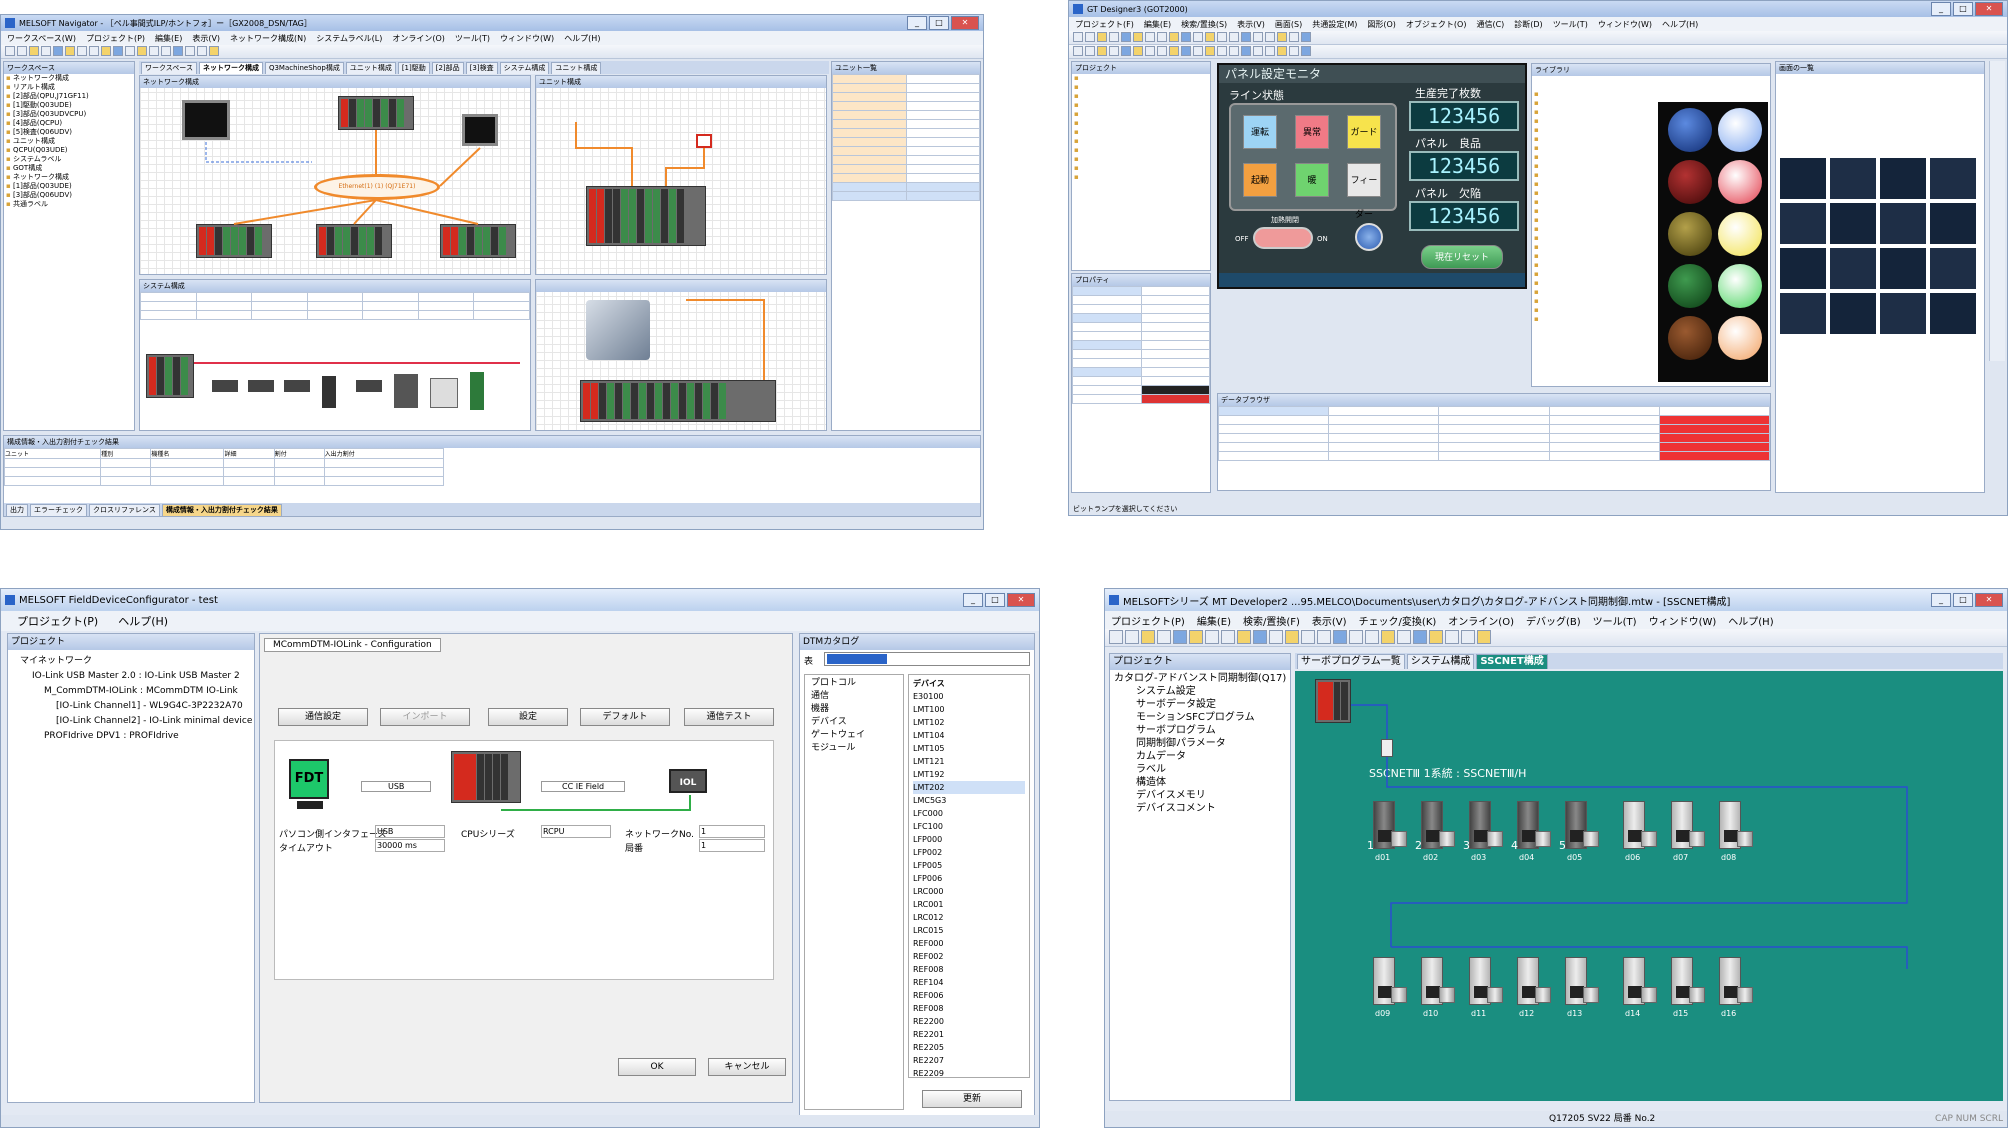  What do you see at coordinates (729, 717) in the screenshot?
I see `comm-test-button: 通信テスト` at bounding box center [729, 717].